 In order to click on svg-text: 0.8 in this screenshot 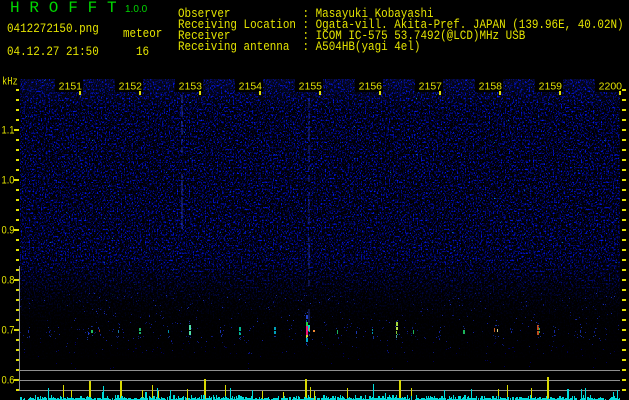, I will do `click(8, 281)`.